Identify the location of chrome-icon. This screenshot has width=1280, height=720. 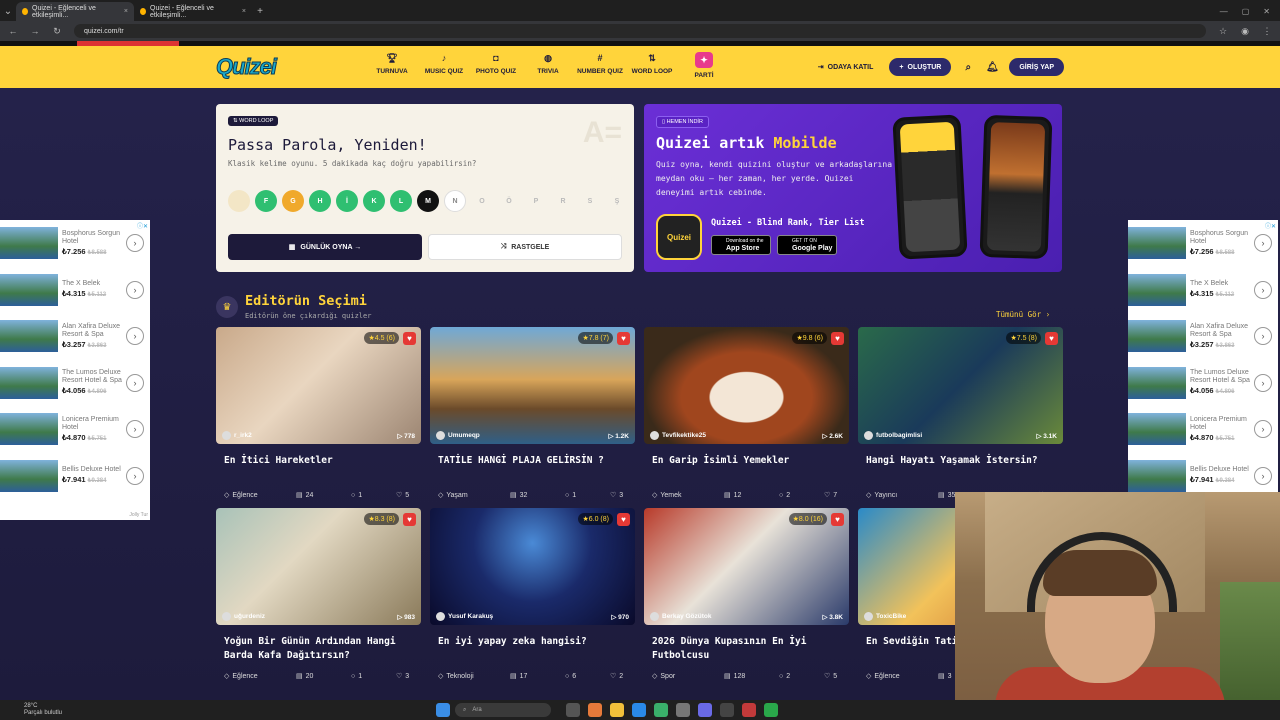
(661, 710).